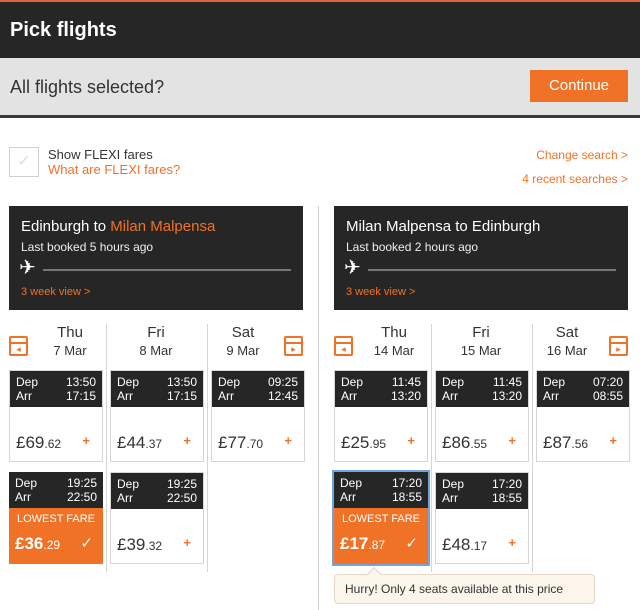  What do you see at coordinates (374, 574) in the screenshot?
I see `tooltip-caret` at bounding box center [374, 574].